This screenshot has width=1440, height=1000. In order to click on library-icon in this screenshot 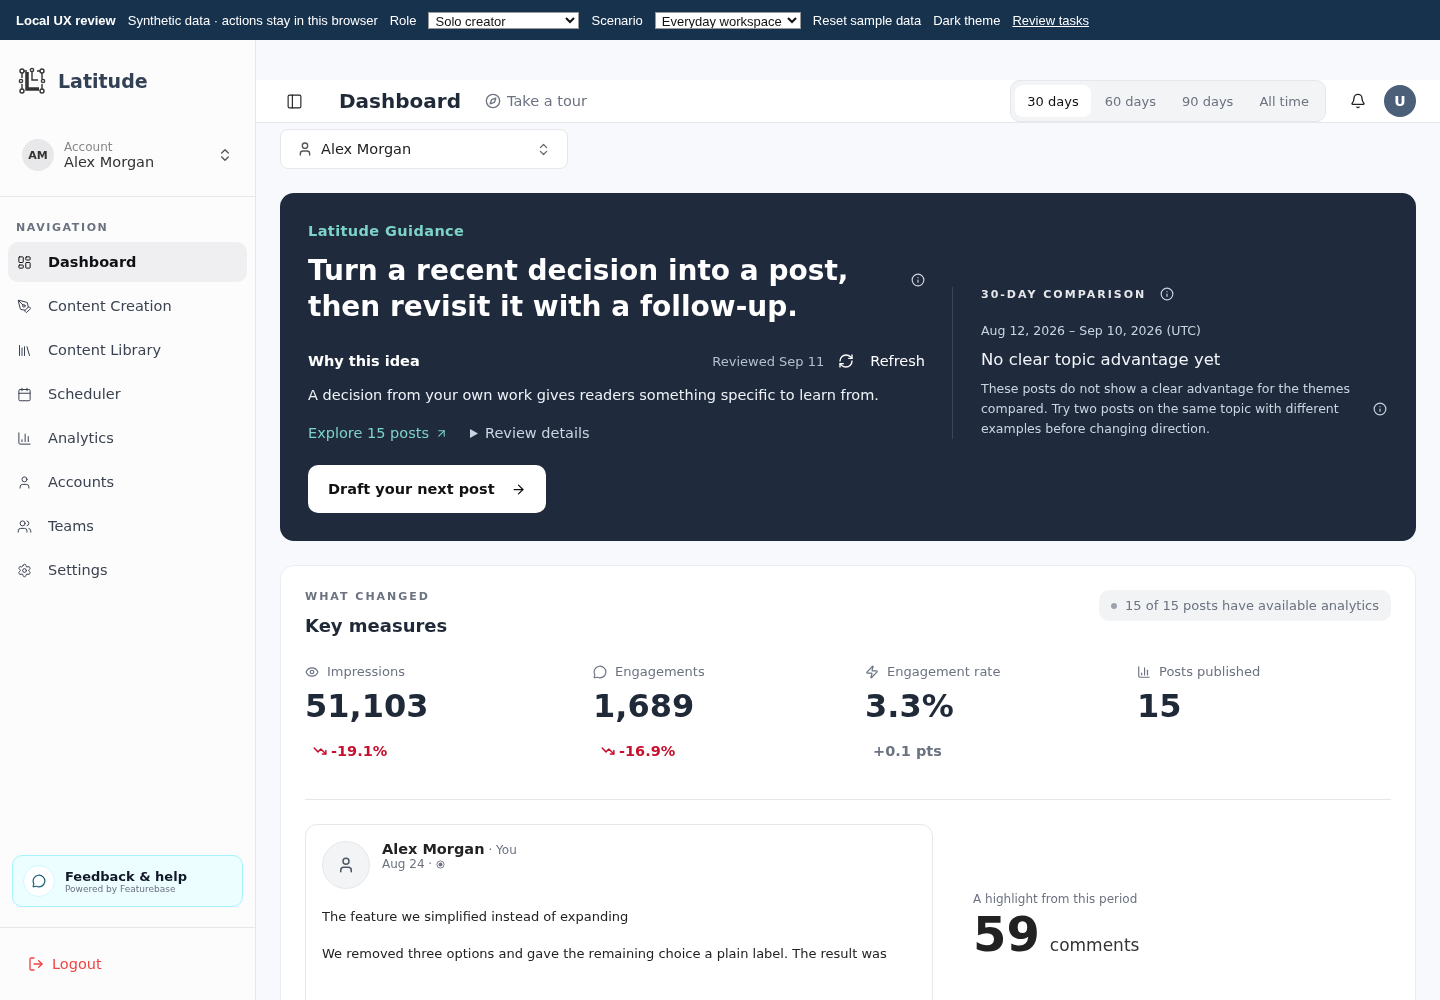, I will do `click(24, 350)`.